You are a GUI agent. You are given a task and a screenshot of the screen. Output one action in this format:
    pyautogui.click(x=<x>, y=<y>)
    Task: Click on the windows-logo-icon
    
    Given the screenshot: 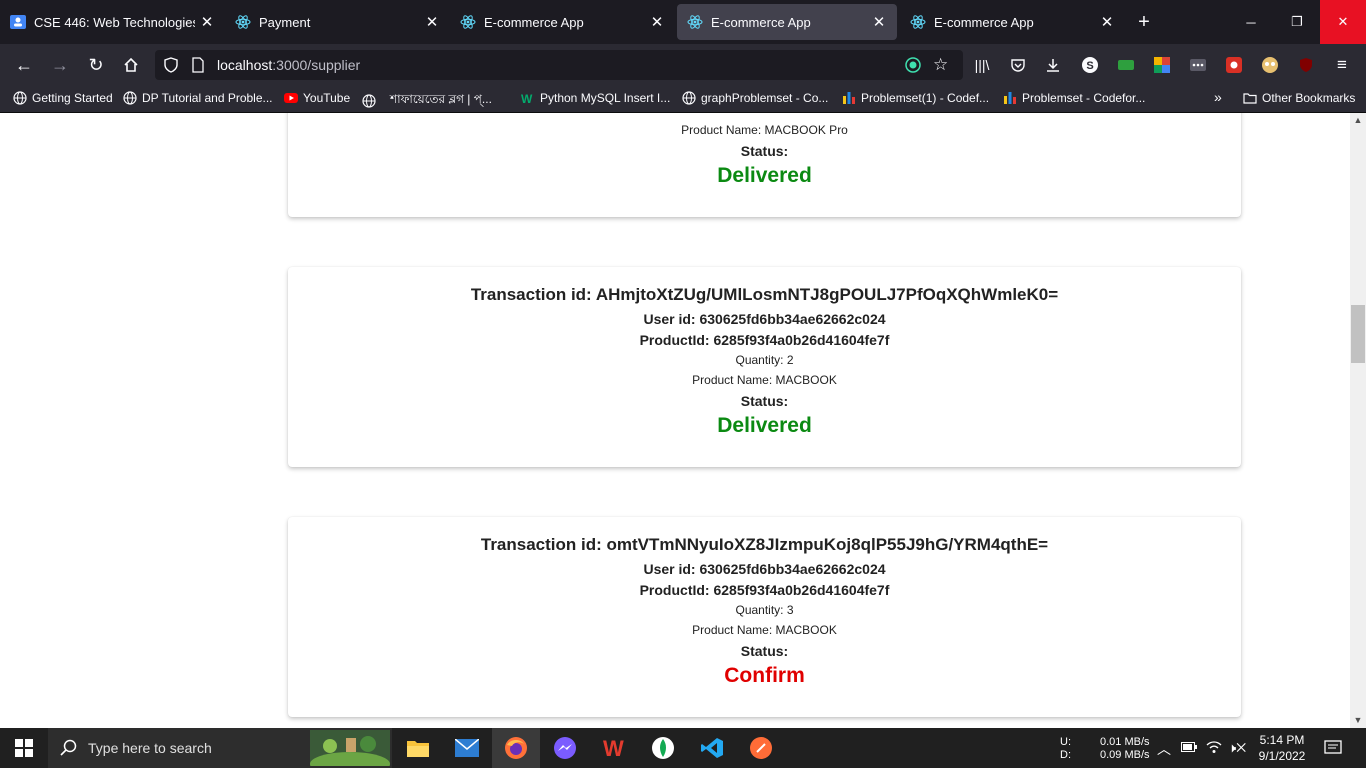 What is the action you would take?
    pyautogui.click(x=24, y=748)
    